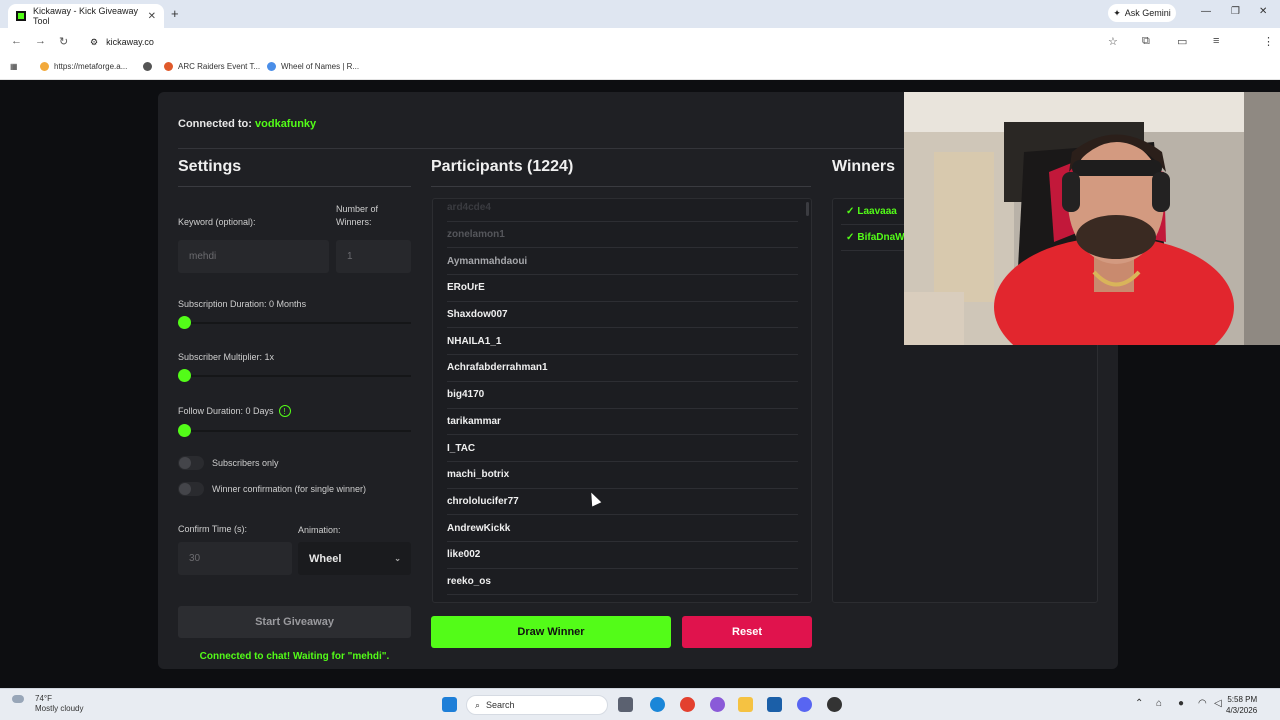  Describe the element at coordinates (325, 558) in the screenshot. I see `animation-select-value: Wheel` at that location.